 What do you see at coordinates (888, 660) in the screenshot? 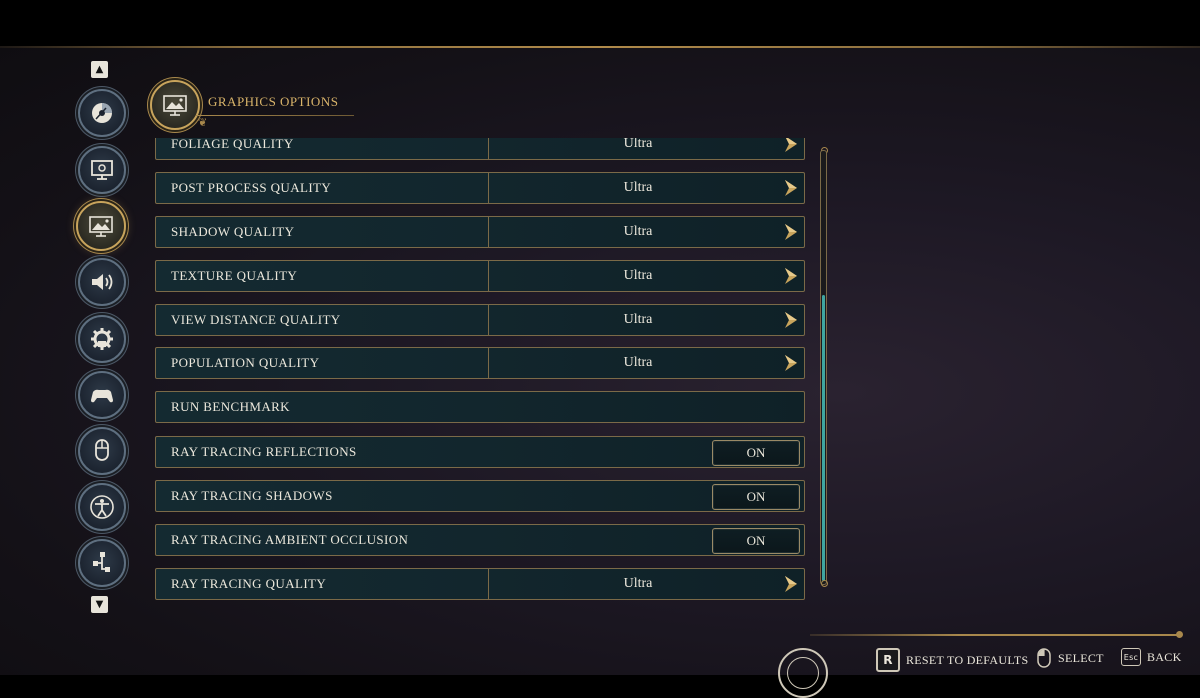
I see `r-key-icon: R` at bounding box center [888, 660].